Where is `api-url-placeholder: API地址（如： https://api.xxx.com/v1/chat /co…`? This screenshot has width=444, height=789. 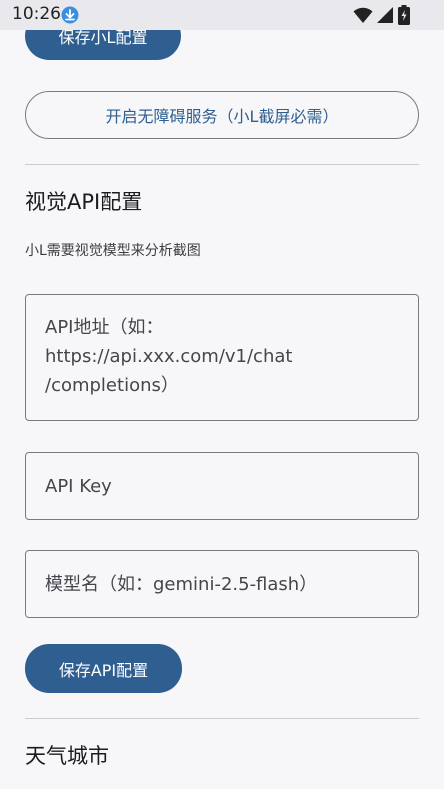
api-url-placeholder: API地址（如： https://api.xxx.com/v1/chat /co… is located at coordinates (169, 356).